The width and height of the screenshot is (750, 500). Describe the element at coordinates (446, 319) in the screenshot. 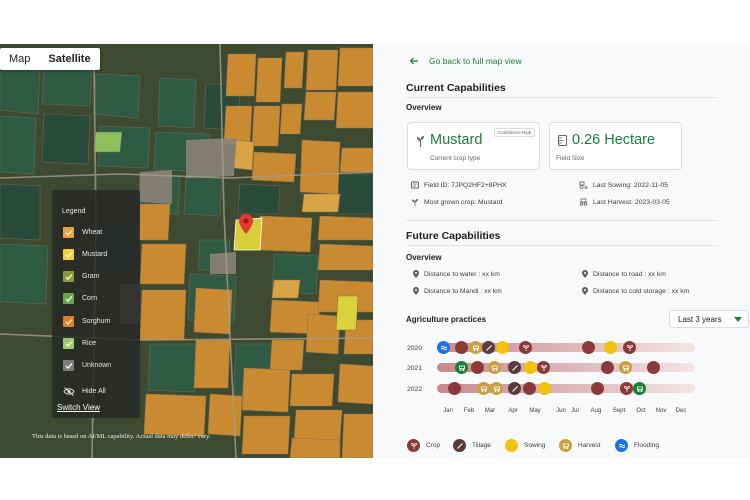

I see `agriculture-practices-heading: Agriculture practices` at that location.